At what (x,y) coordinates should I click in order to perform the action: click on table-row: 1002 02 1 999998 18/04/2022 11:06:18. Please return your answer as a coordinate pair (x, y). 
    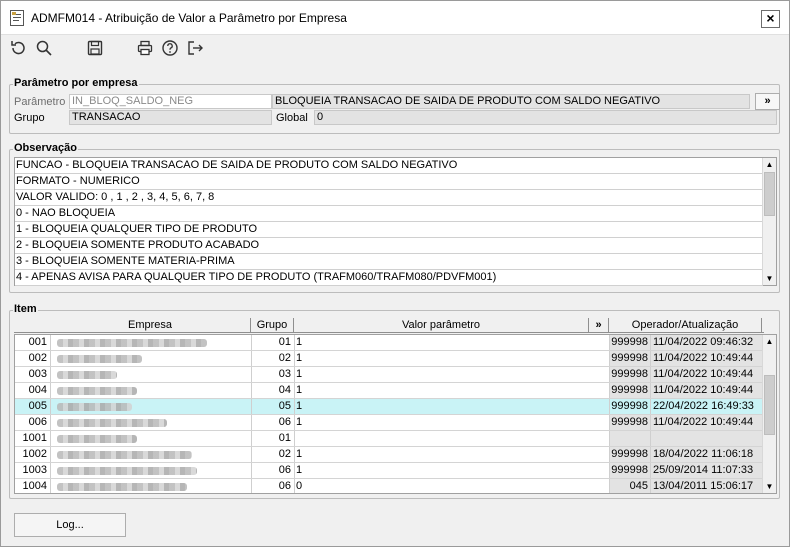
    Looking at the image, I should click on (389, 455).